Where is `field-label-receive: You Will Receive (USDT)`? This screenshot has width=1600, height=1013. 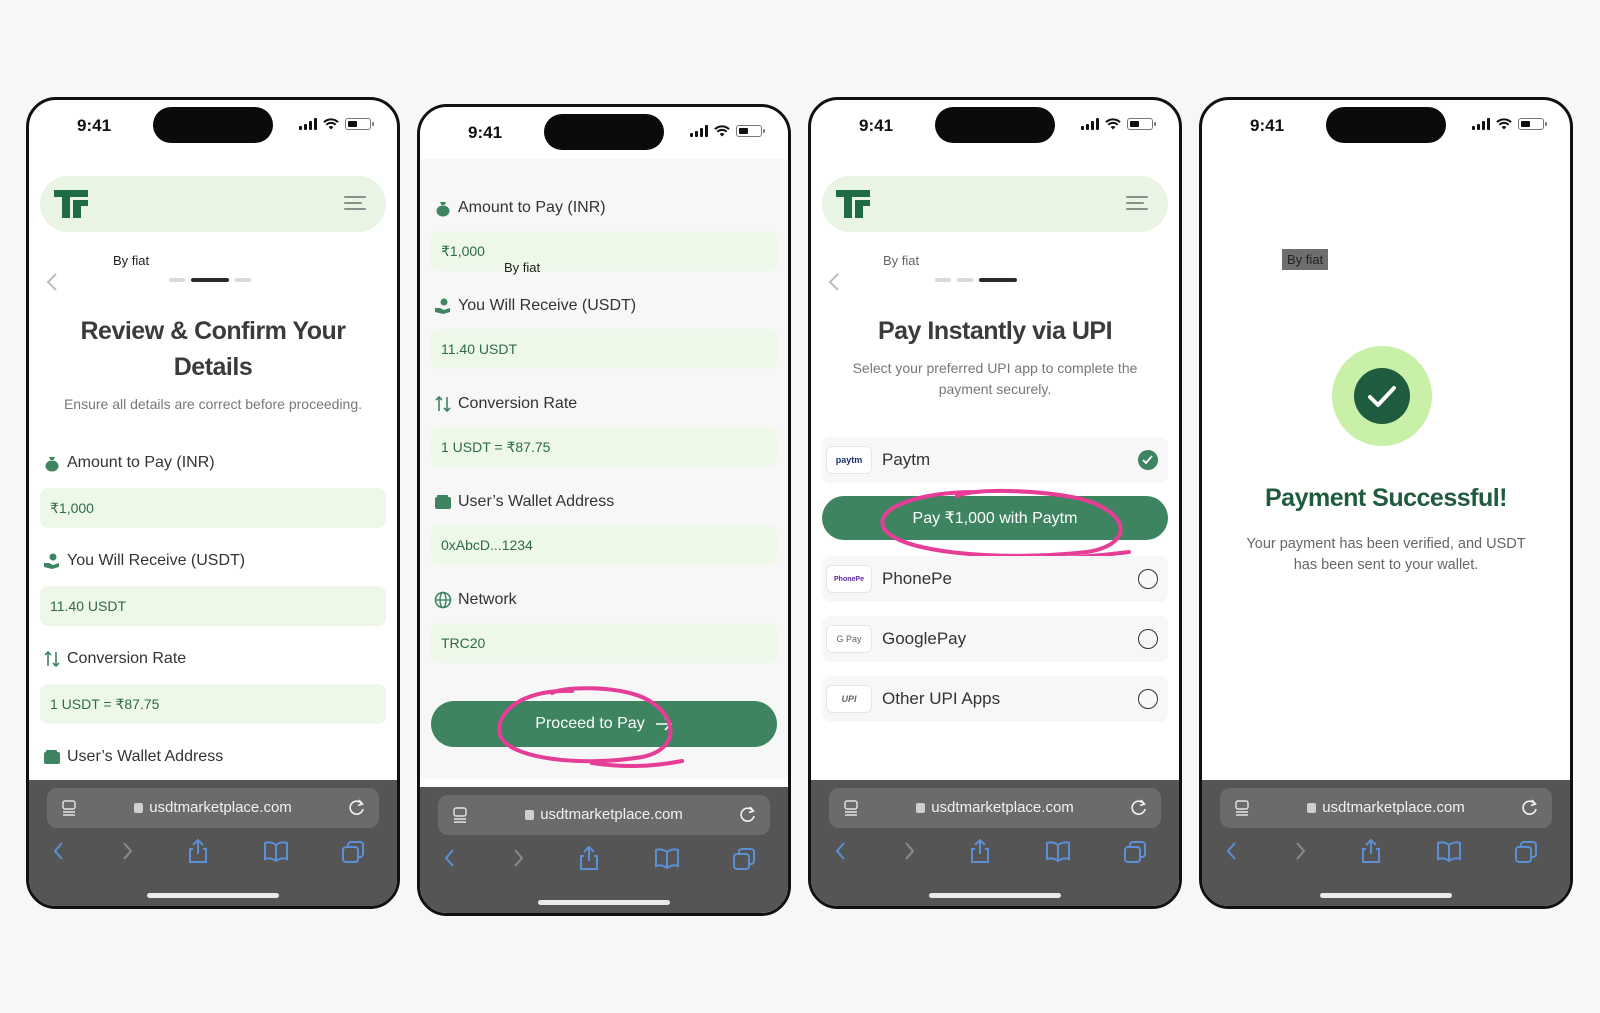 field-label-receive: You Will Receive (USDT) is located at coordinates (144, 561).